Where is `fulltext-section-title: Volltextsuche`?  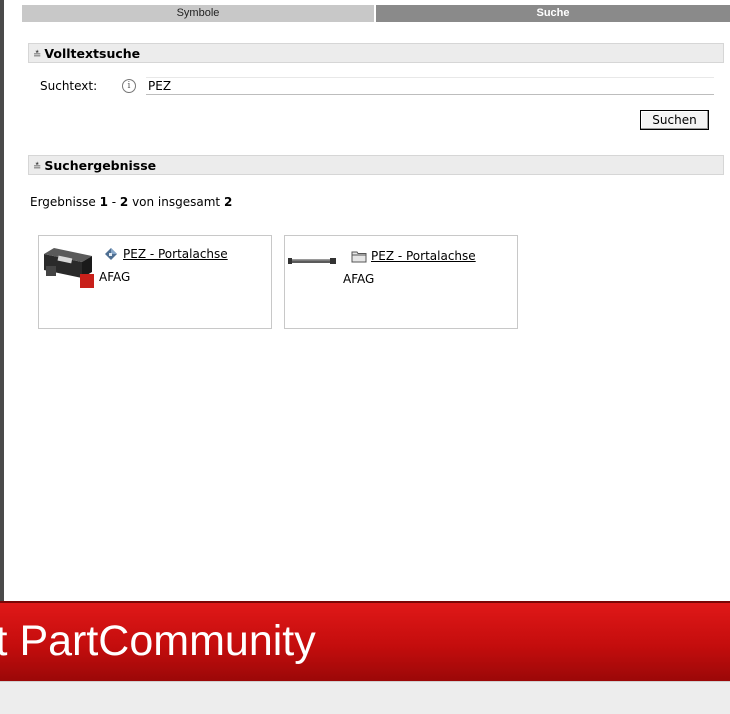 fulltext-section-title: Volltextsuche is located at coordinates (92, 53).